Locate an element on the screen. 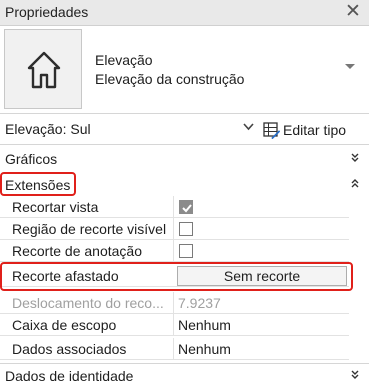  section-dados-identidade: Dados de identidade is located at coordinates (184, 374).